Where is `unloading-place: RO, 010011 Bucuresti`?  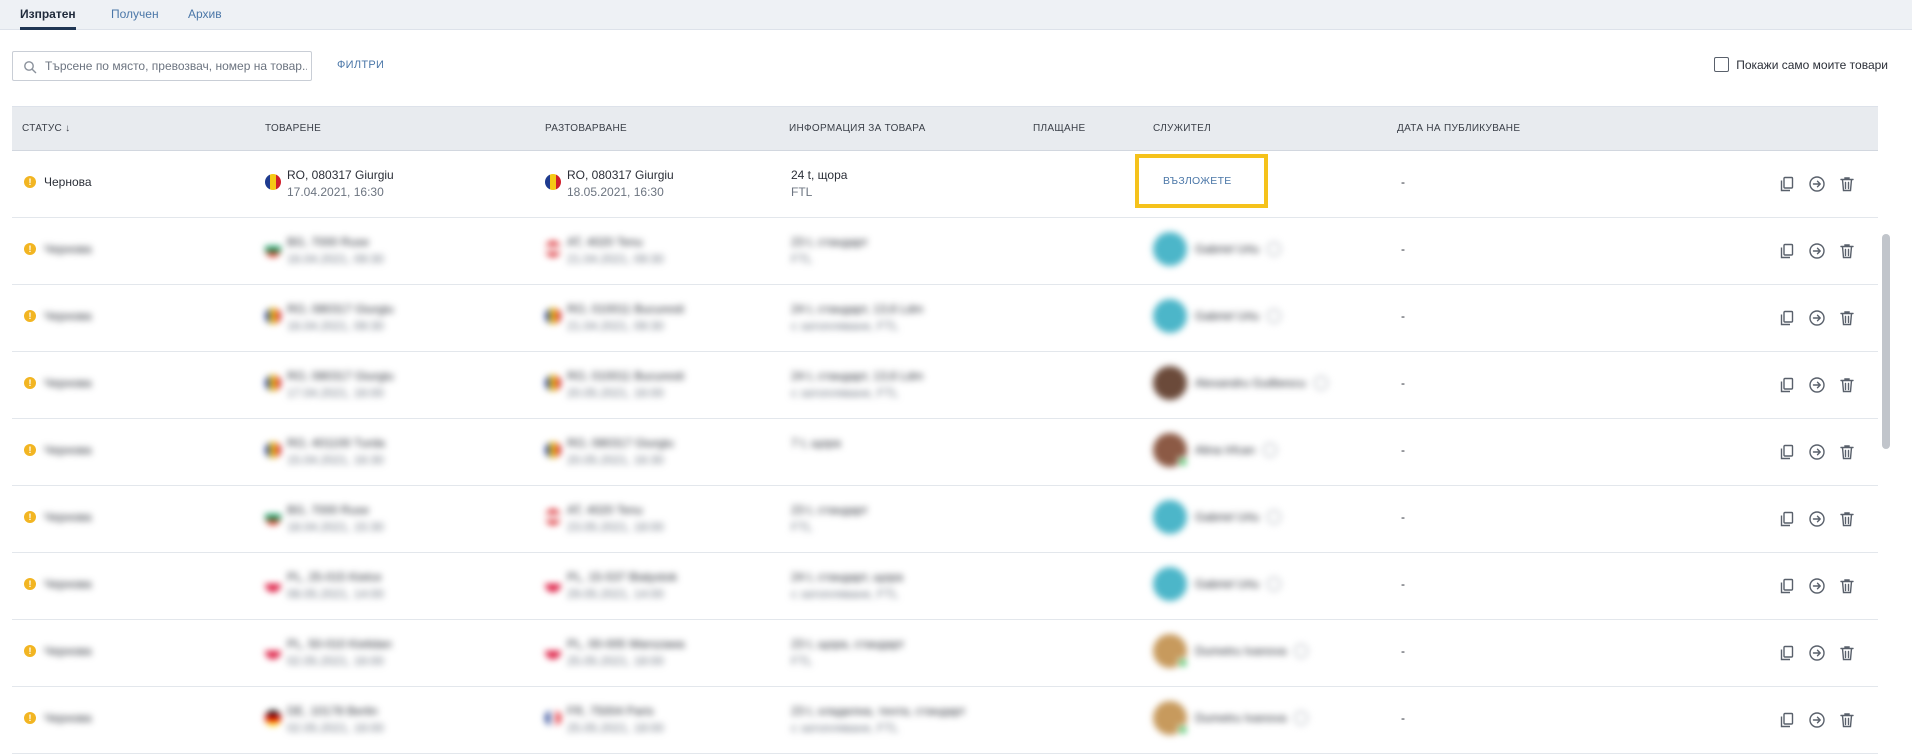 unloading-place: RO, 010011 Bucuresti is located at coordinates (626, 309).